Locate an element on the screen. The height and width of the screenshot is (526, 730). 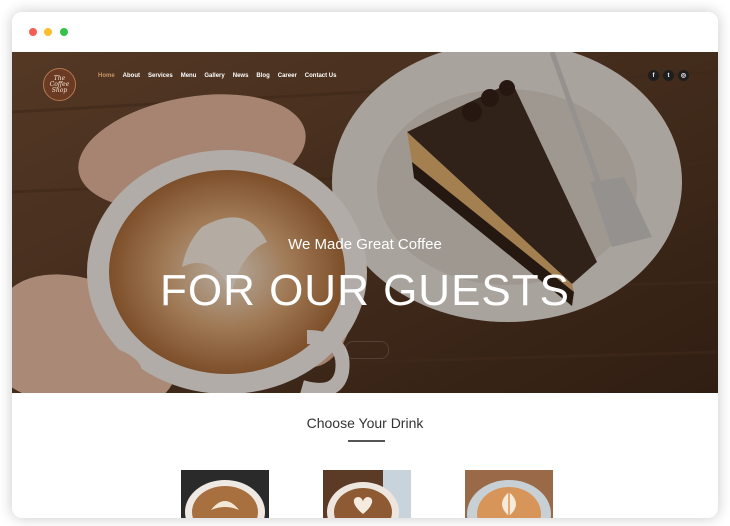
latte-art-cup-image is located at coordinates (225, 494).